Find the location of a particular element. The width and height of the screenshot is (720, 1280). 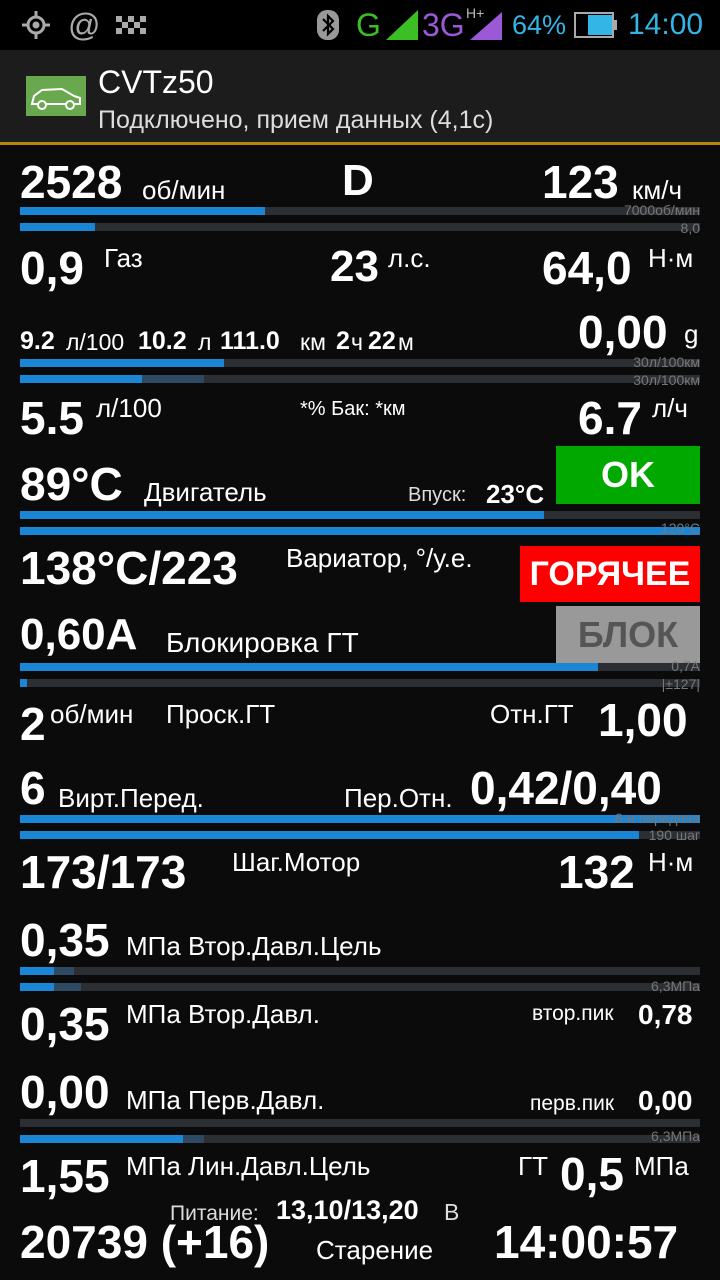

rpm-bar-scale: 7000об/мин is located at coordinates (661, 210).